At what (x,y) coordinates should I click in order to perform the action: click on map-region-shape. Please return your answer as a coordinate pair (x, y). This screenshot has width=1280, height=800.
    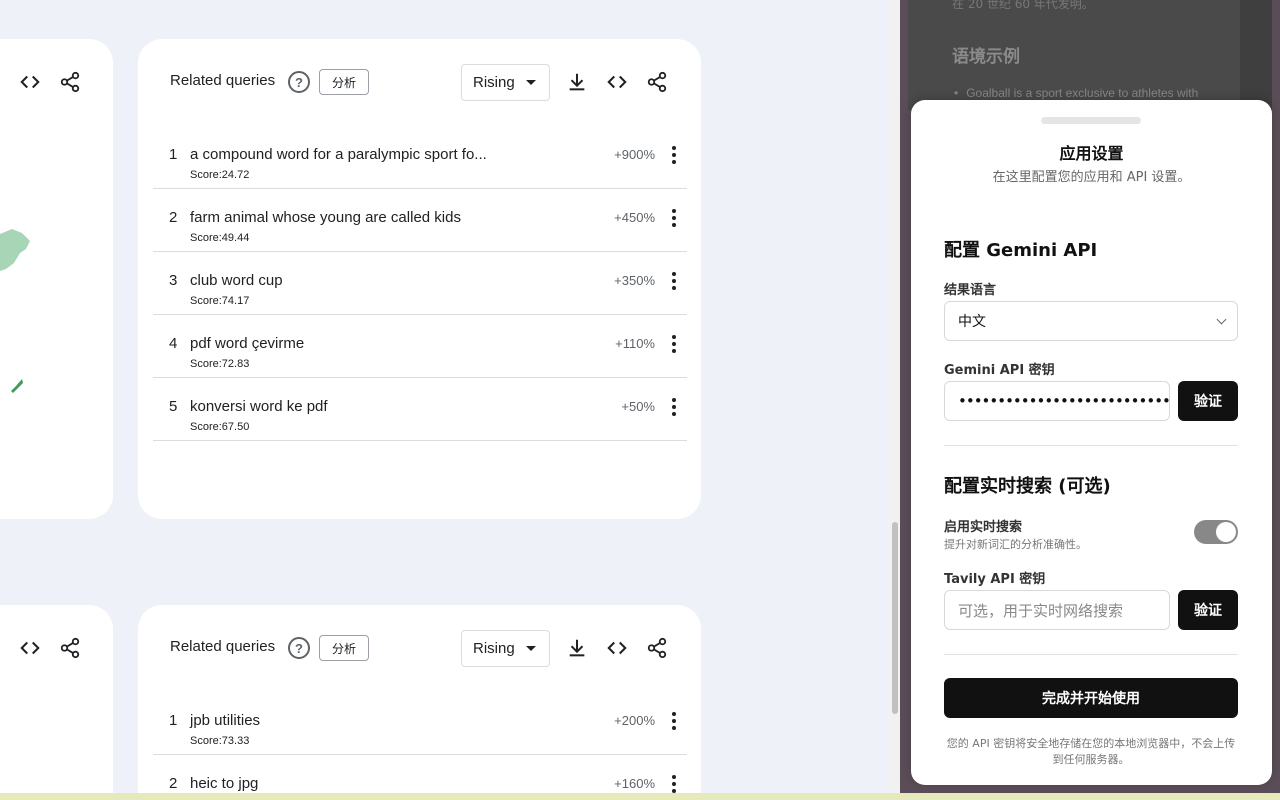
    Looking at the image, I should click on (15, 250).